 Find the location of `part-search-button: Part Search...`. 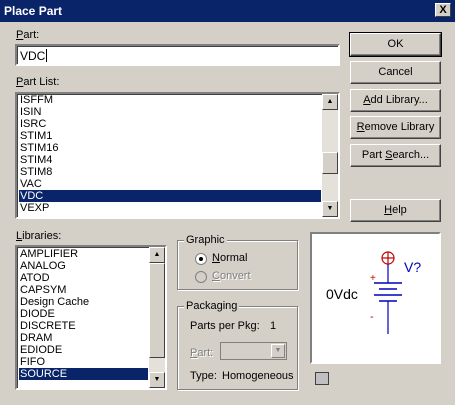

part-search-button: Part Search... is located at coordinates (395, 155).